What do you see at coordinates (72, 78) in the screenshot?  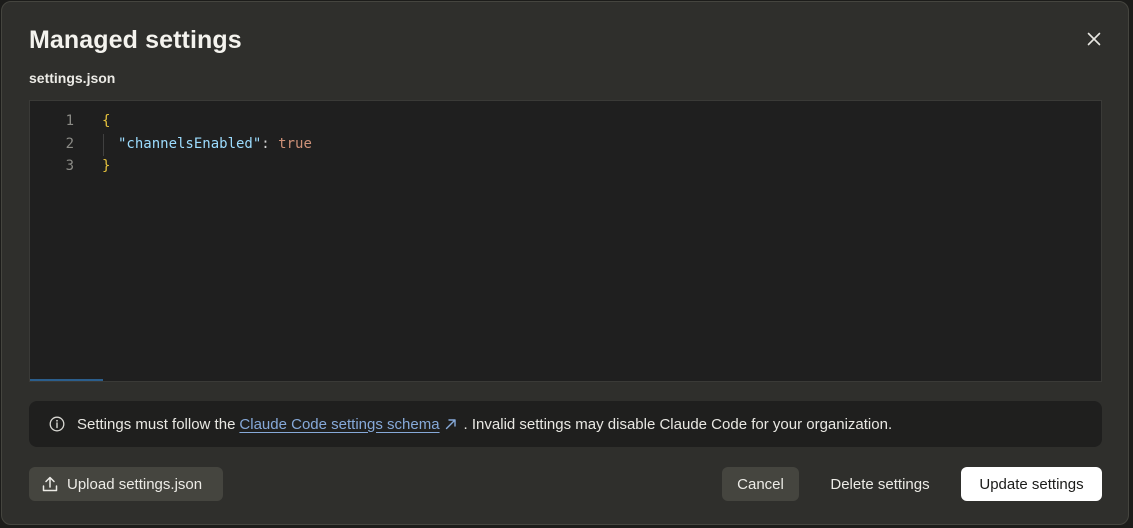 I see `settings-file-label: settings.json` at bounding box center [72, 78].